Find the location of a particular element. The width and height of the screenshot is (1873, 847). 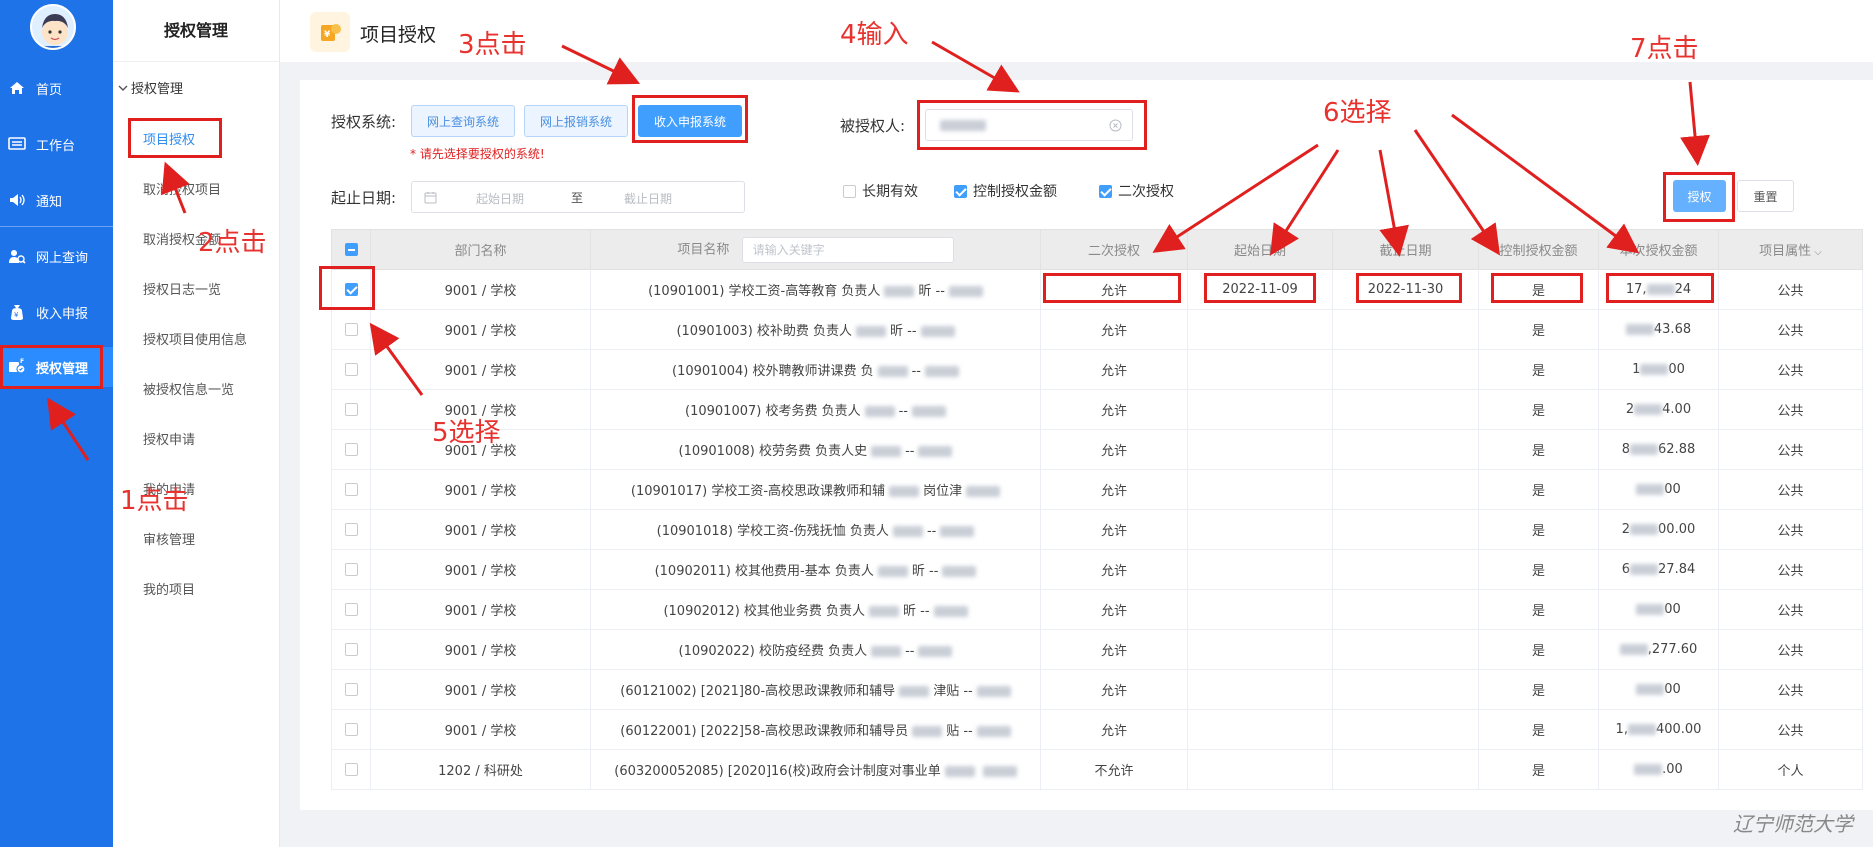

rail-item-income-declare: ¥ 收入申报 is located at coordinates (56, 312).